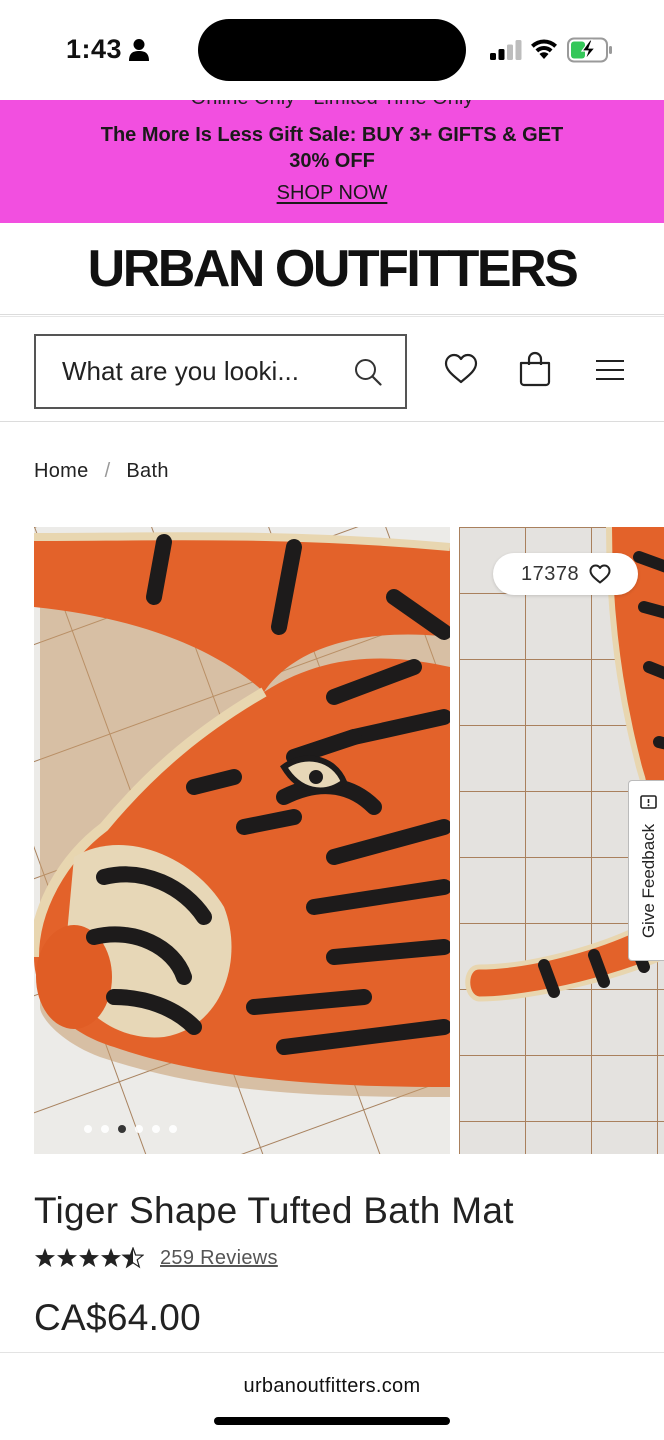 The width and height of the screenshot is (664, 1440). What do you see at coordinates (368, 372) in the screenshot?
I see `search-icon` at bounding box center [368, 372].